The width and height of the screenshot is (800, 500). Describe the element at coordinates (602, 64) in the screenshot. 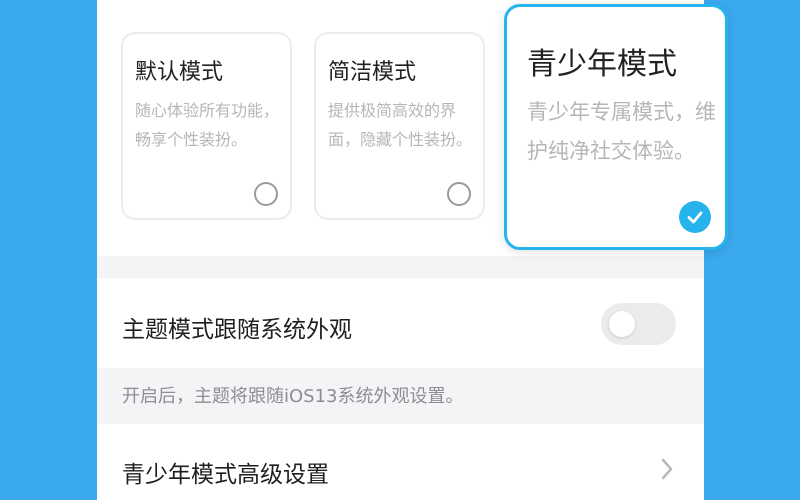

I see `mode-title: 青少年模式` at that location.